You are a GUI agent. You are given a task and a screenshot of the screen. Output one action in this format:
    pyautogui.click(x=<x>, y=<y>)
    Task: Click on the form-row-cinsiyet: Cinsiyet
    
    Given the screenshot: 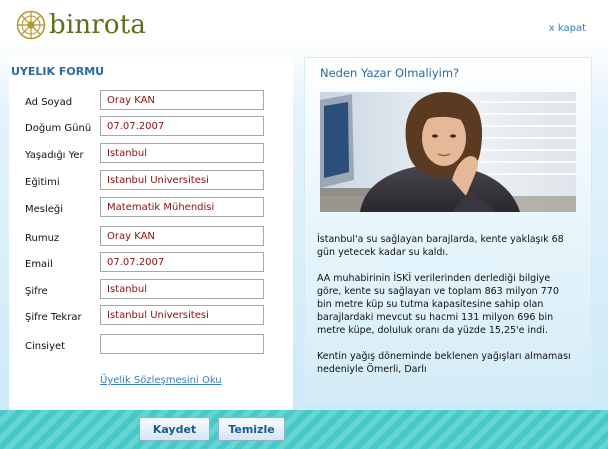 What is the action you would take?
    pyautogui.click(x=154, y=345)
    